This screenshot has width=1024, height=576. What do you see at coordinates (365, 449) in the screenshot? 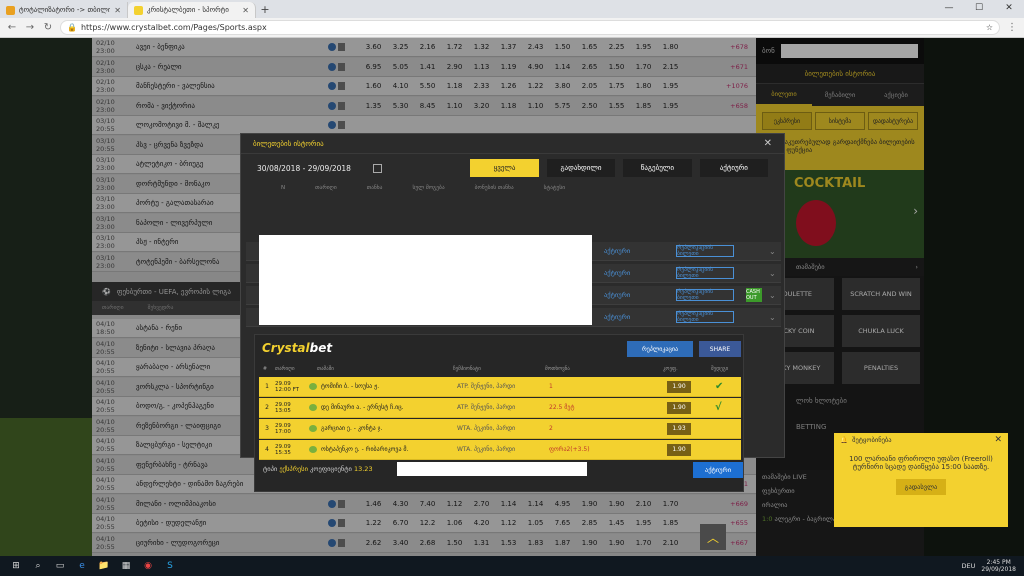
I see `slip-match: ოსტაპენკო ე. - რიბარიკოვა მ.` at bounding box center [365, 449].